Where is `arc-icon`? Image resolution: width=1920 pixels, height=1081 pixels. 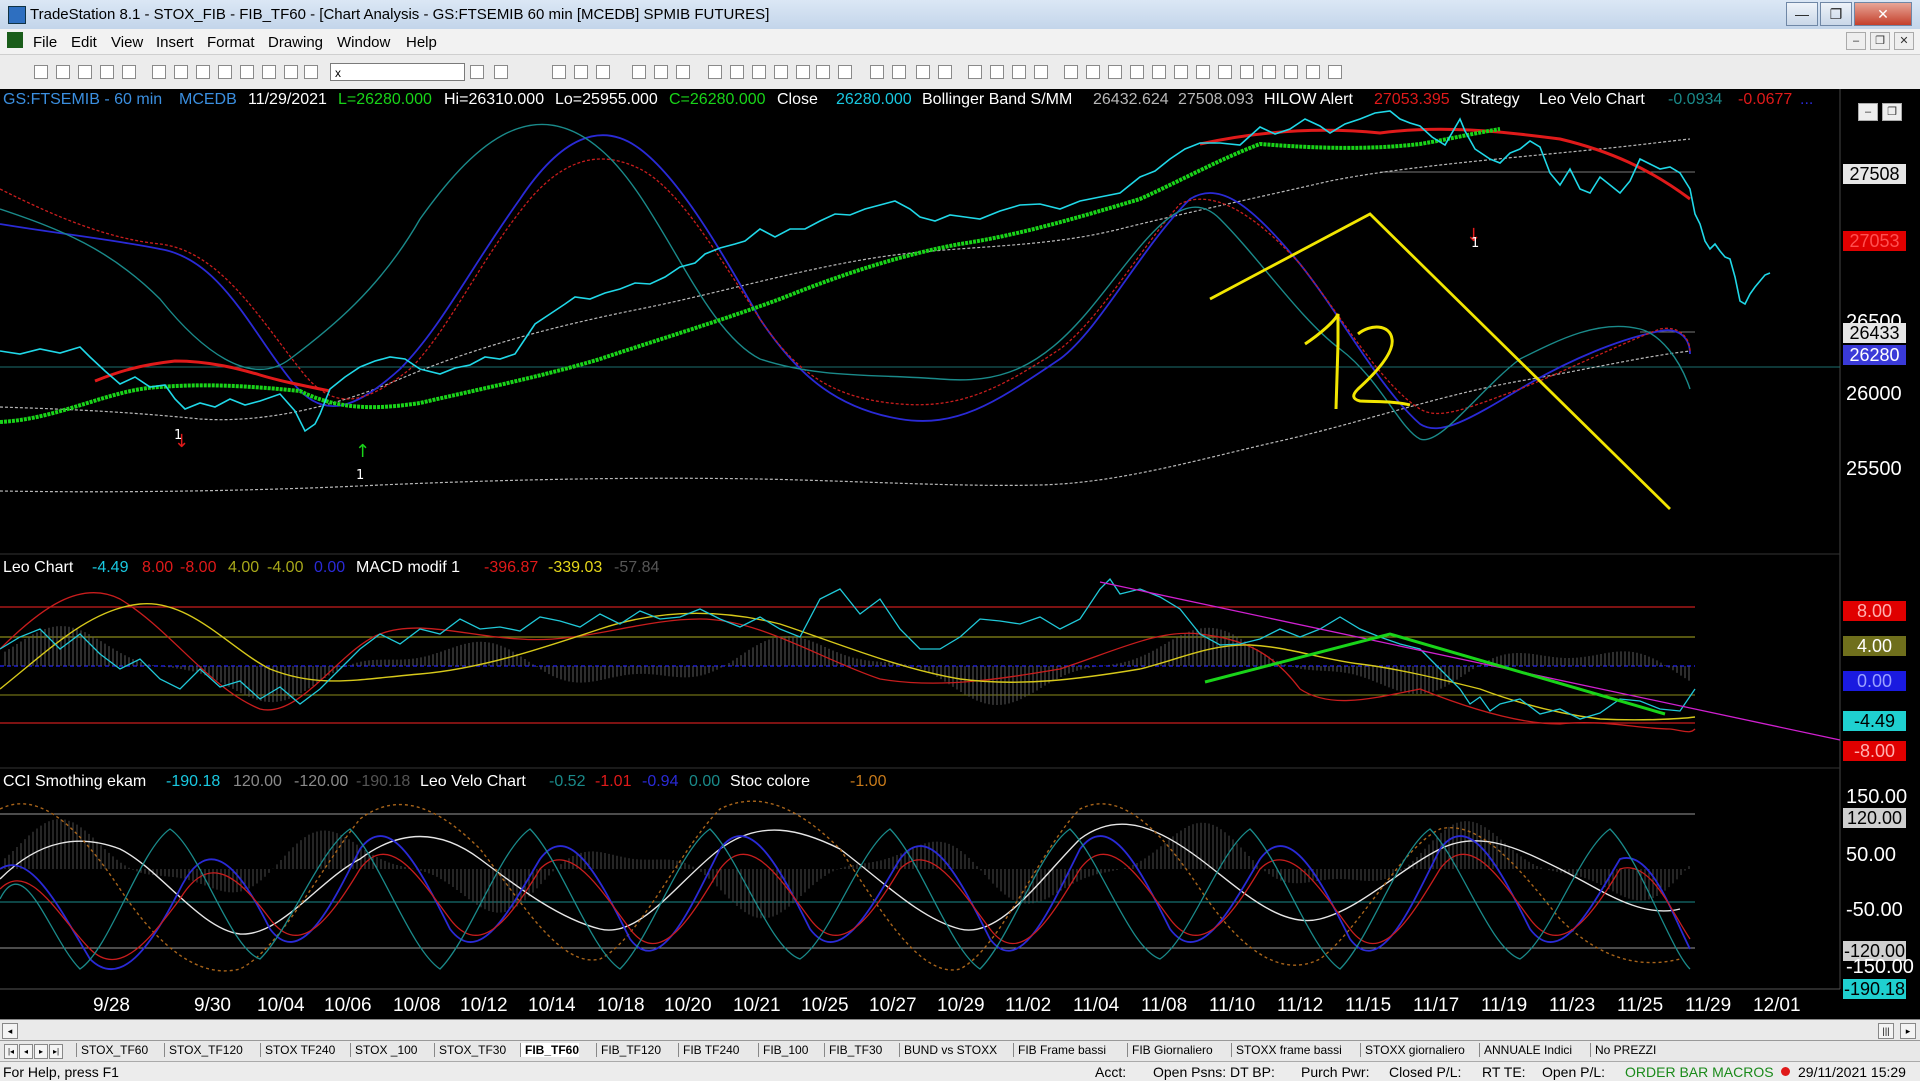 arc-icon is located at coordinates (1203, 72).